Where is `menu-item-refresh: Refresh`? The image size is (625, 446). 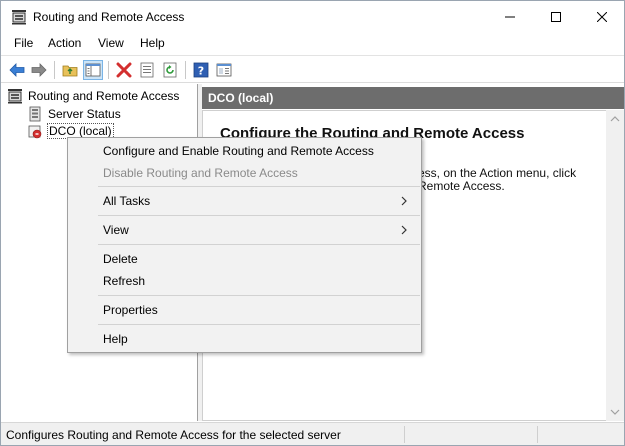 menu-item-refresh: Refresh is located at coordinates (244, 281).